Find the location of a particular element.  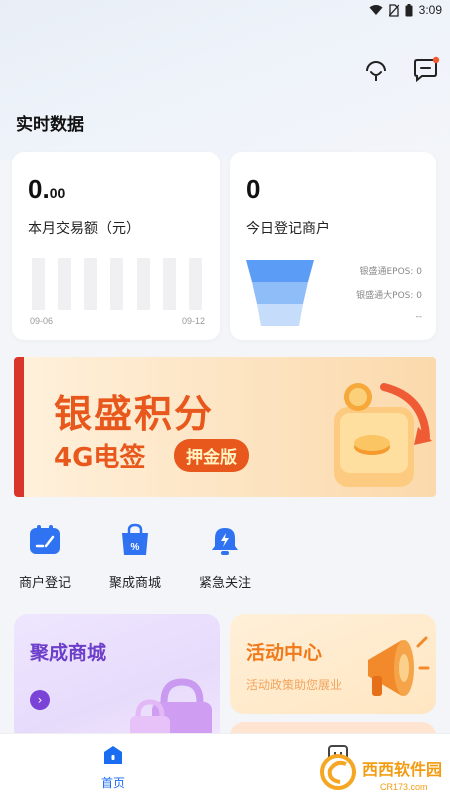

battery-icon is located at coordinates (409, 9).